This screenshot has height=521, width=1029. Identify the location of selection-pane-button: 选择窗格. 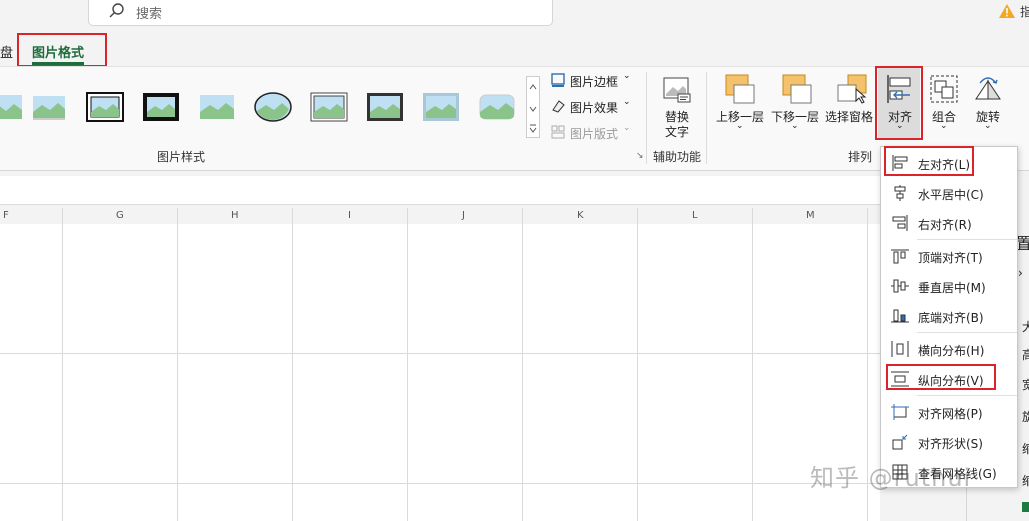
(849, 116).